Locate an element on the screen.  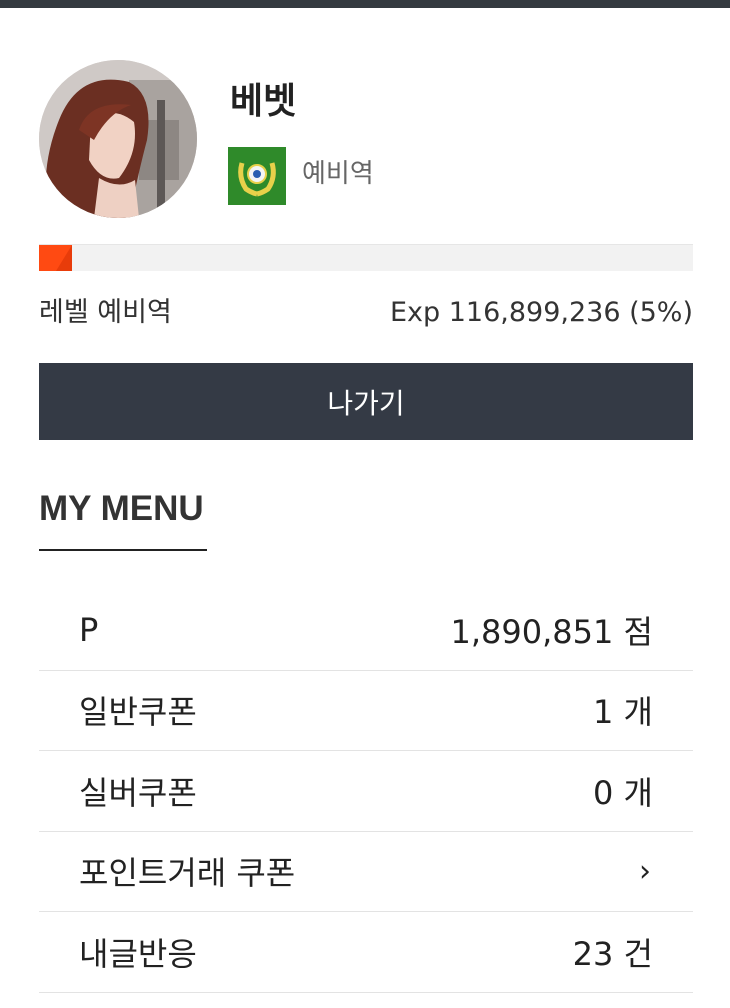
menu-item-silver-coupon: 실버쿠폰 0 개 is located at coordinates (366, 791).